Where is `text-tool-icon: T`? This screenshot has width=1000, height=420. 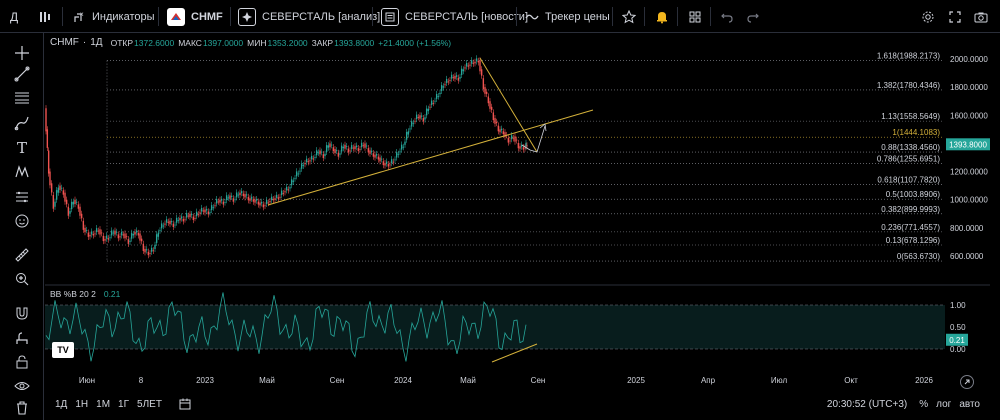
text-tool-icon: T is located at coordinates (22, 148).